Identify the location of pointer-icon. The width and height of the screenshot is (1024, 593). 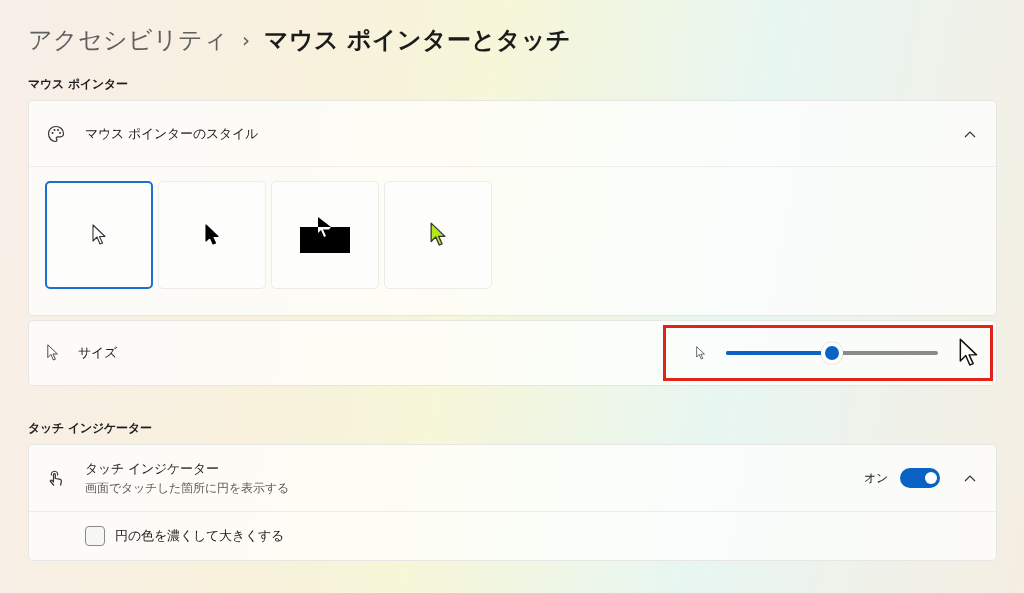
(53, 353).